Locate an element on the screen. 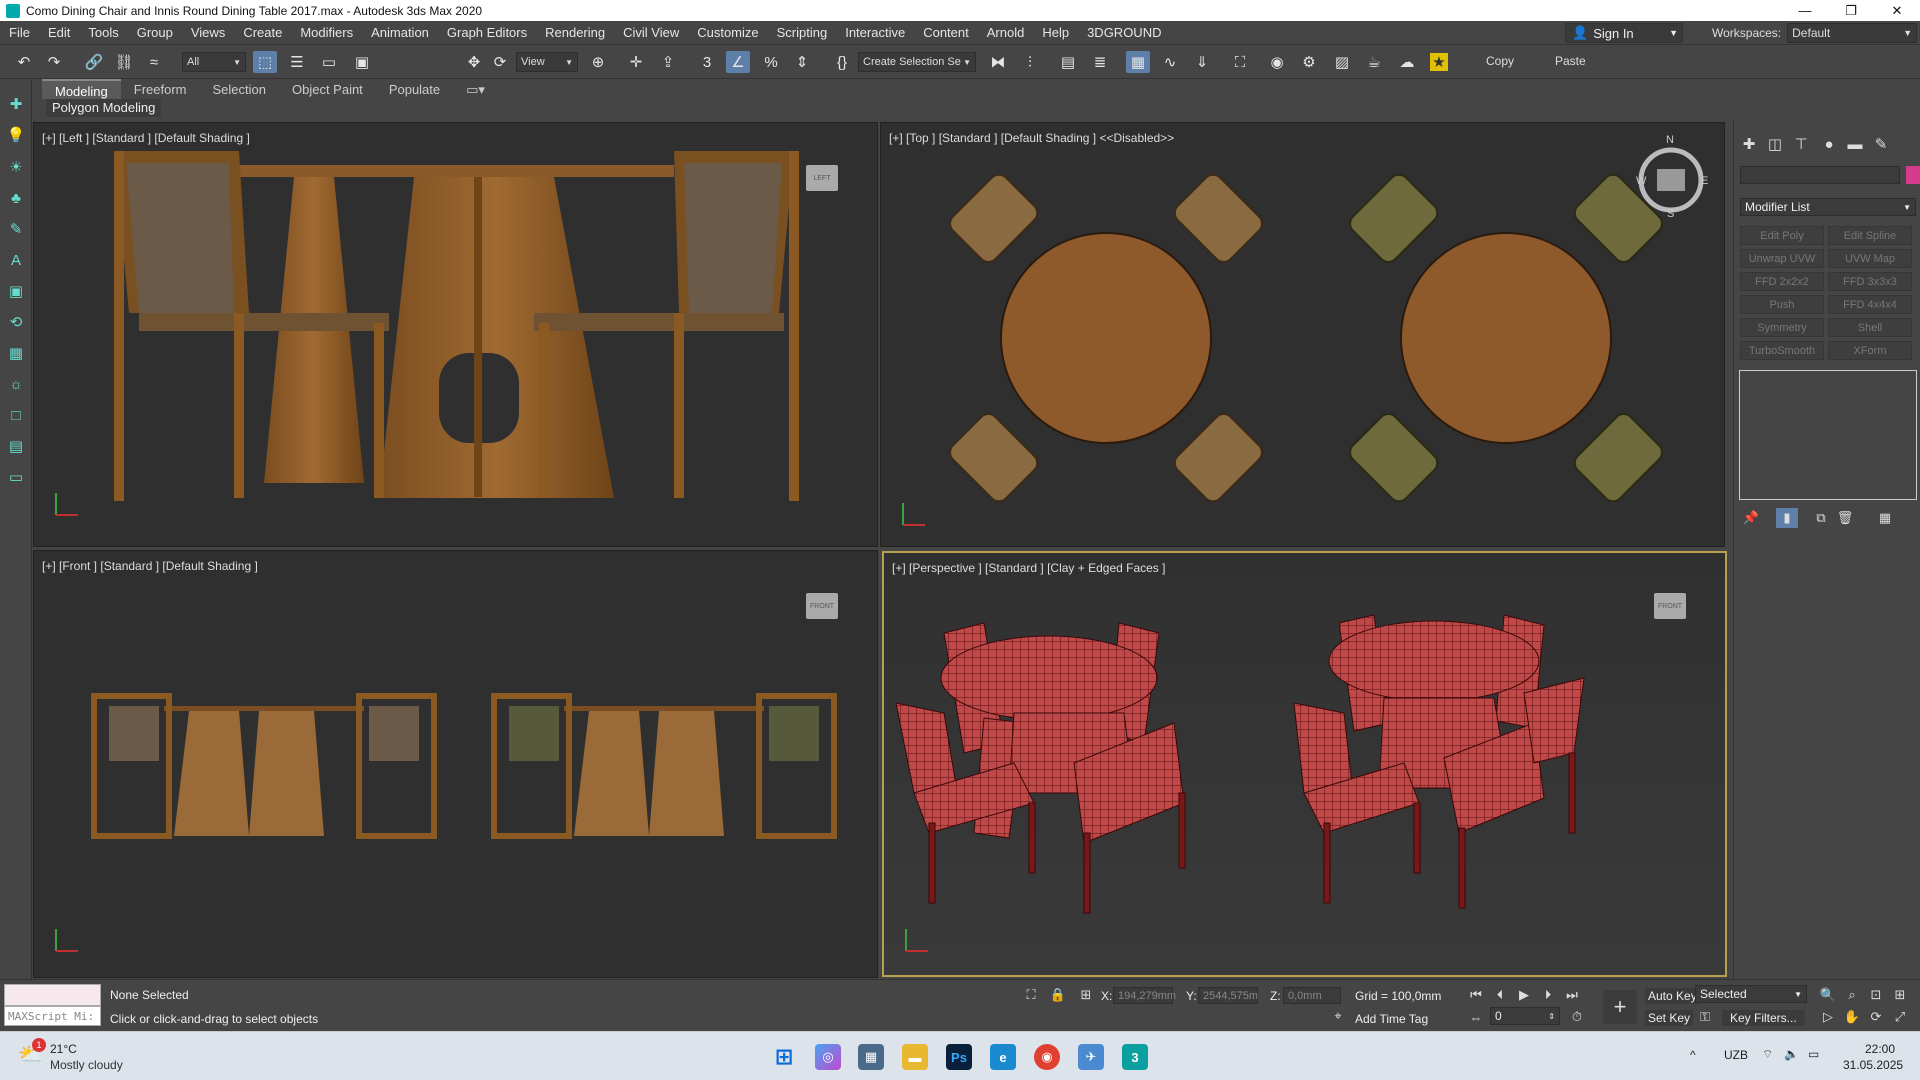  battery-icon: ▭ is located at coordinates (1813, 1054).